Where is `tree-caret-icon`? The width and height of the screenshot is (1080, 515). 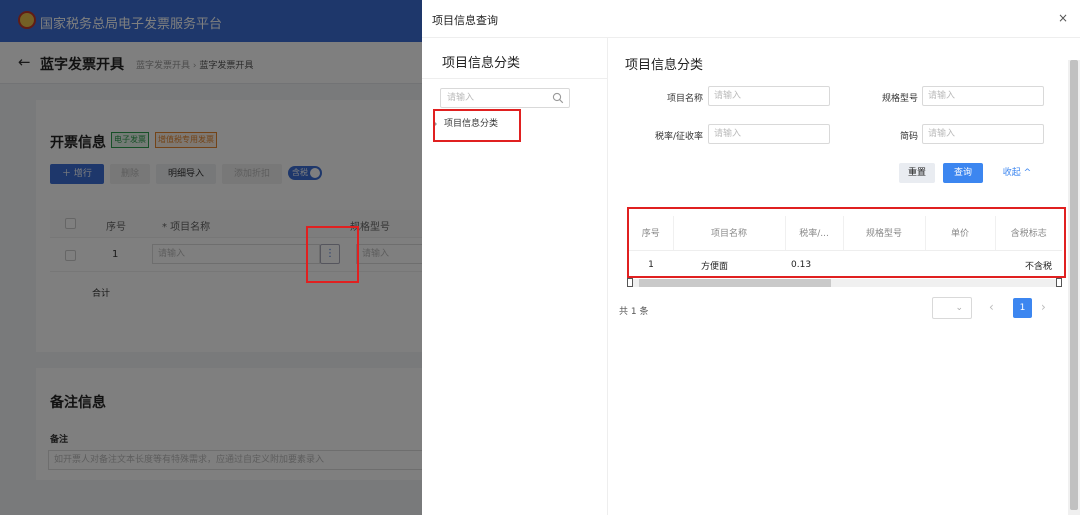 tree-caret-icon is located at coordinates (435, 123).